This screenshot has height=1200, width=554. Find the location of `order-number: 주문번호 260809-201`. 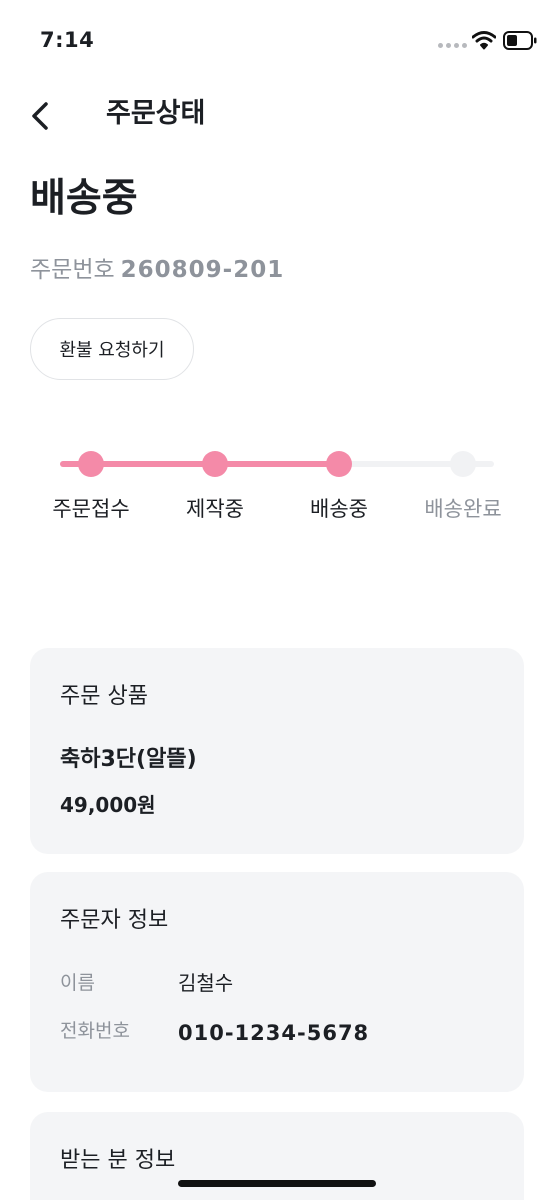

order-number: 주문번호 260809-201 is located at coordinates (157, 270).